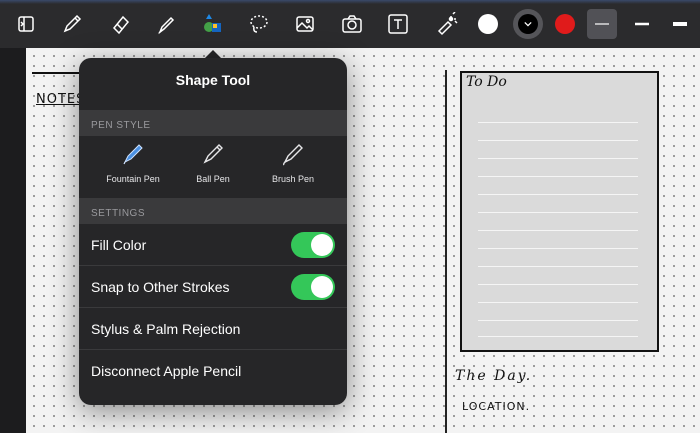 Image resolution: width=700 pixels, height=433 pixels. I want to click on camera-tool-icon, so click(352, 24).